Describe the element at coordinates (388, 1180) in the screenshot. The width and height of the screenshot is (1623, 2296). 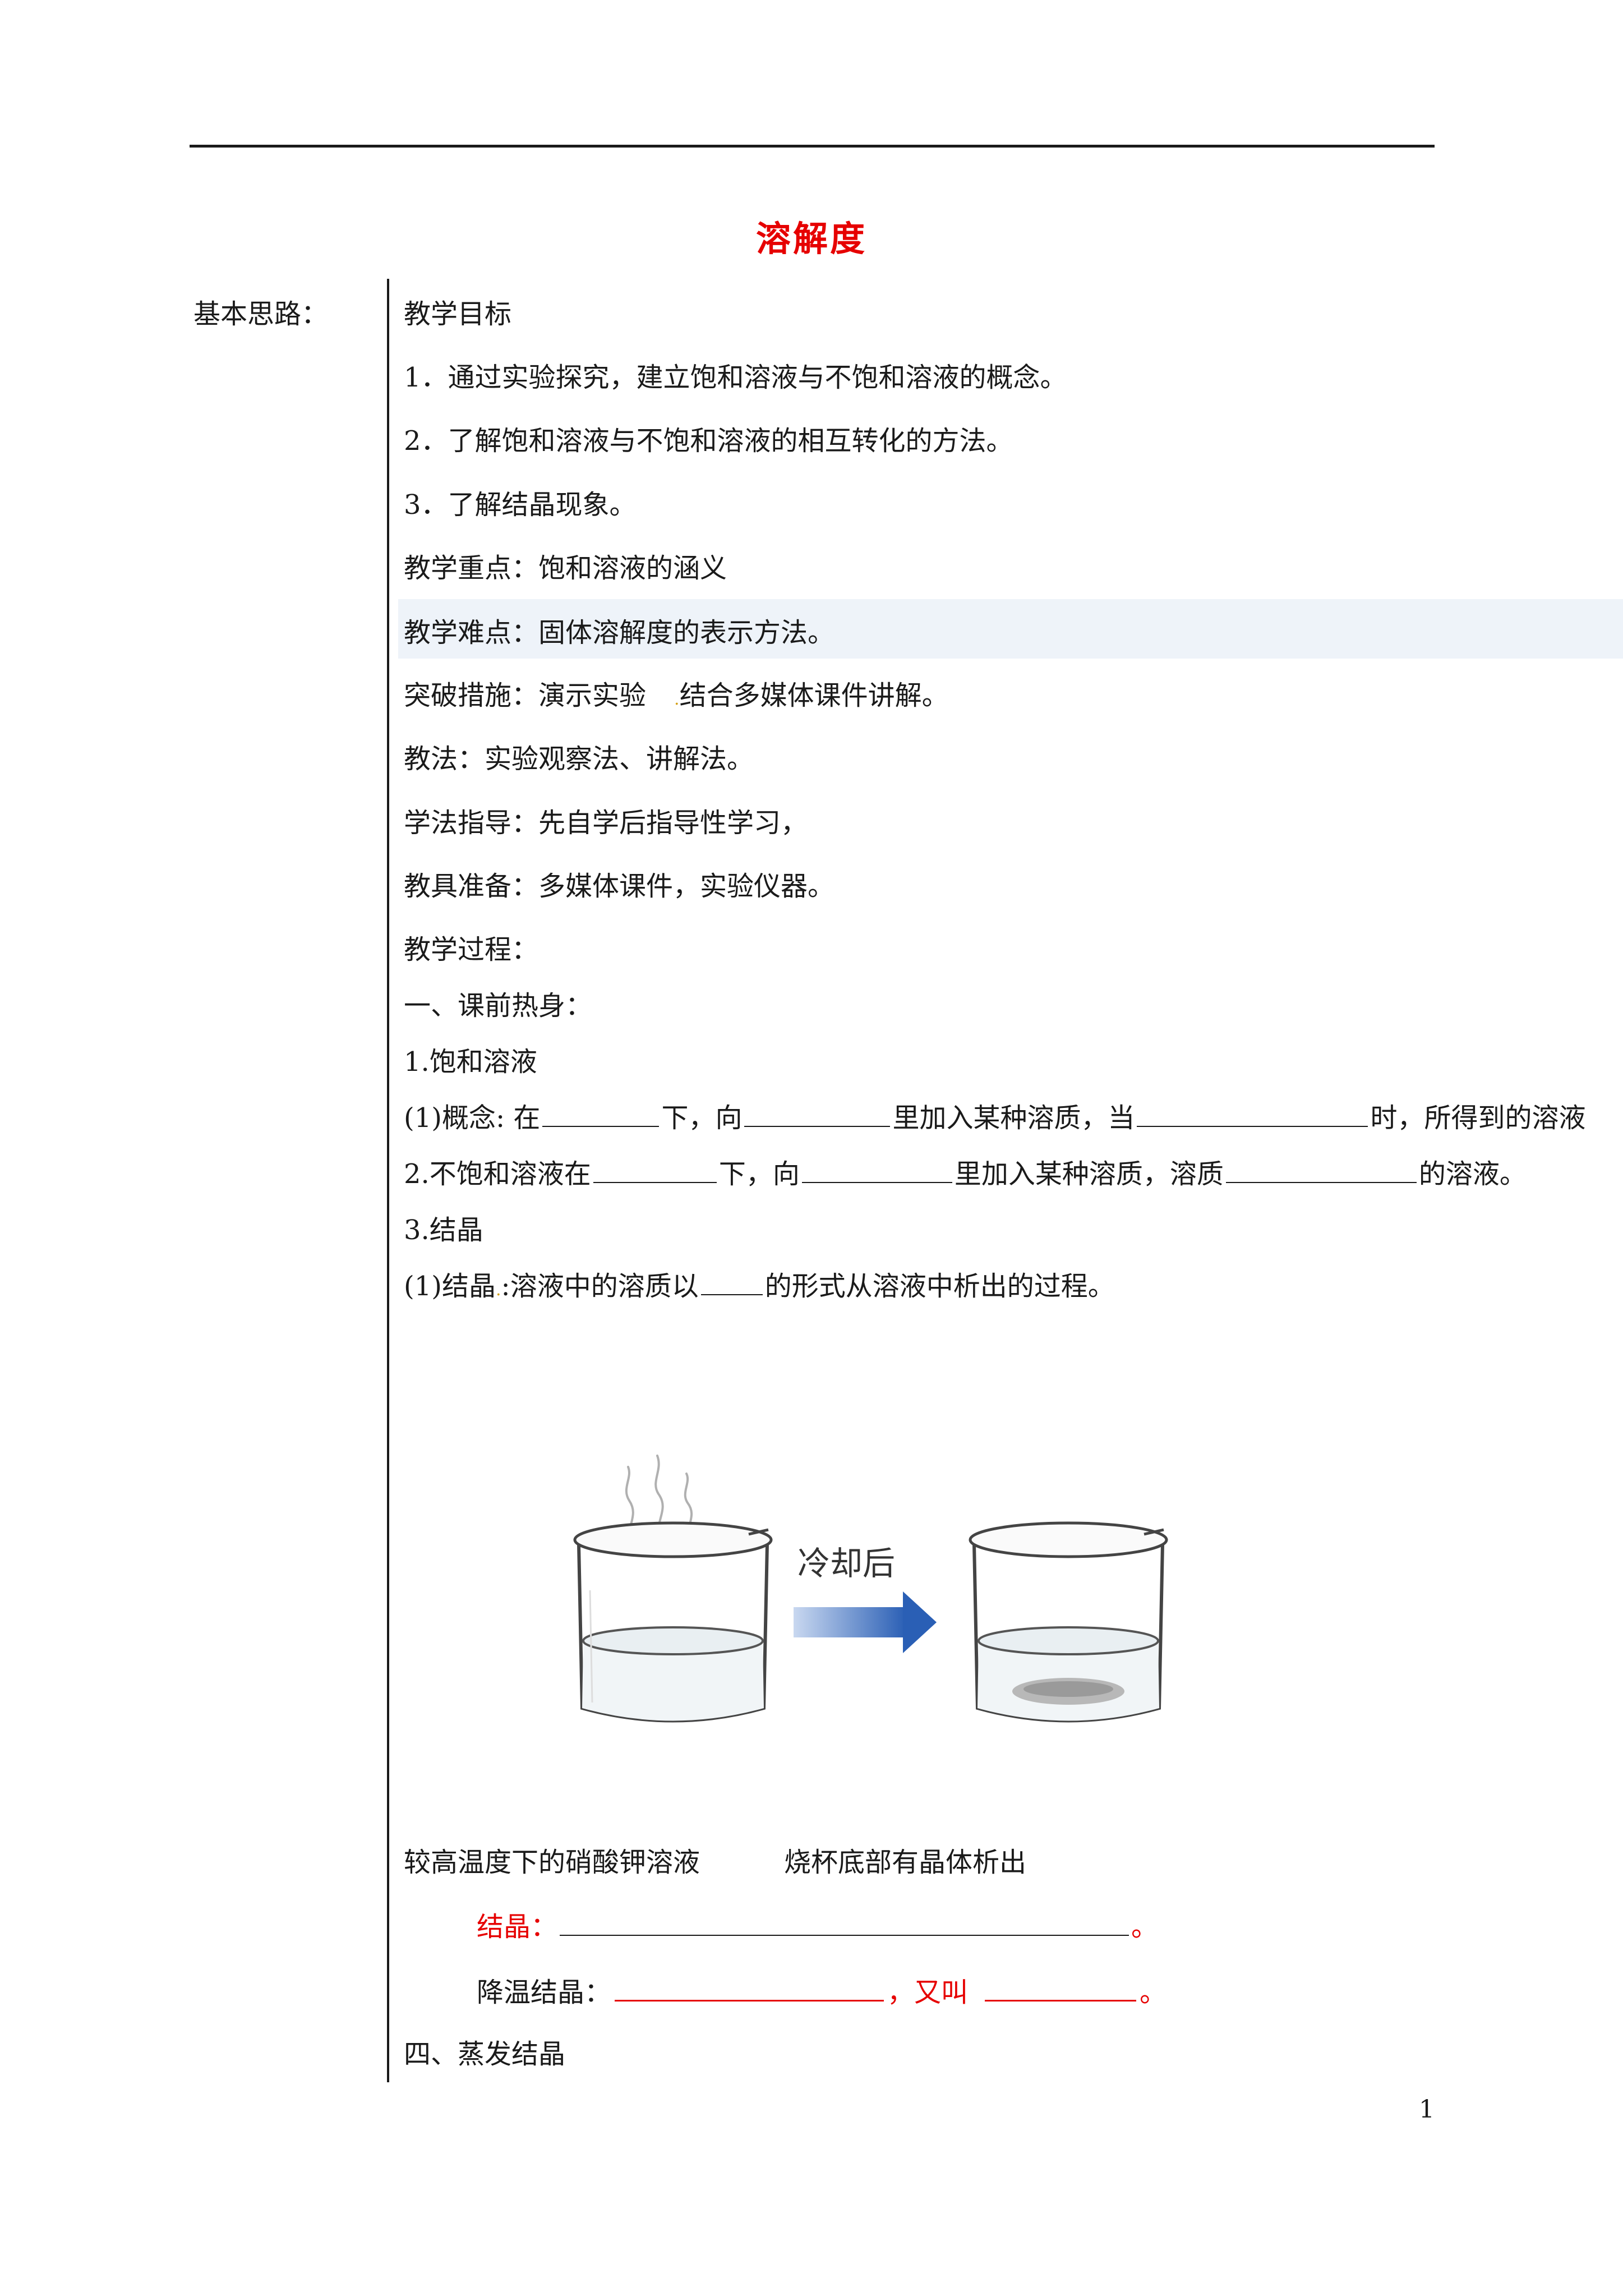
I see `column-divider` at that location.